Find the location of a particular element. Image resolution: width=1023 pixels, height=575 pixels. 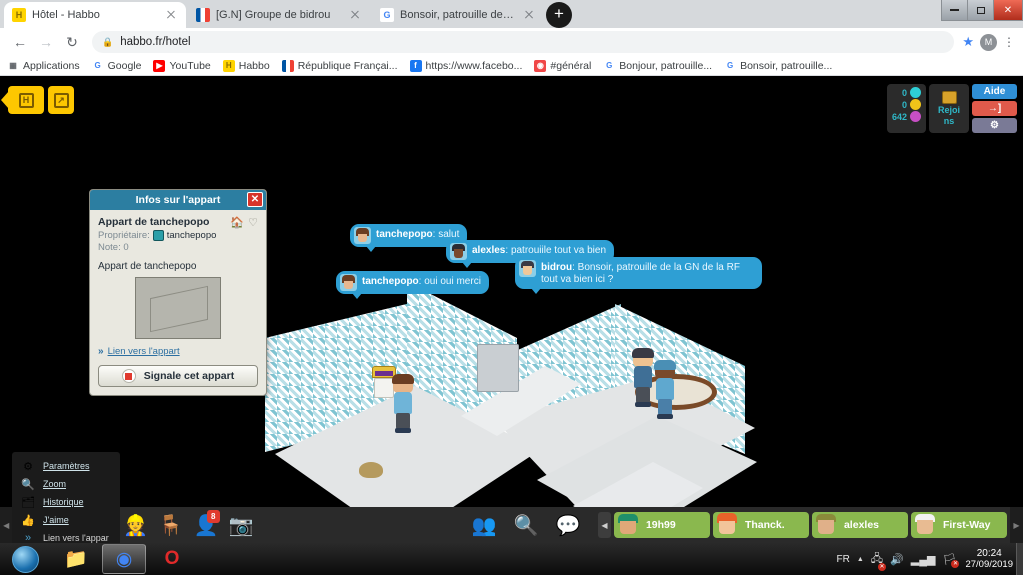

purse-duckets: 642 is located at coordinates (906, 116).